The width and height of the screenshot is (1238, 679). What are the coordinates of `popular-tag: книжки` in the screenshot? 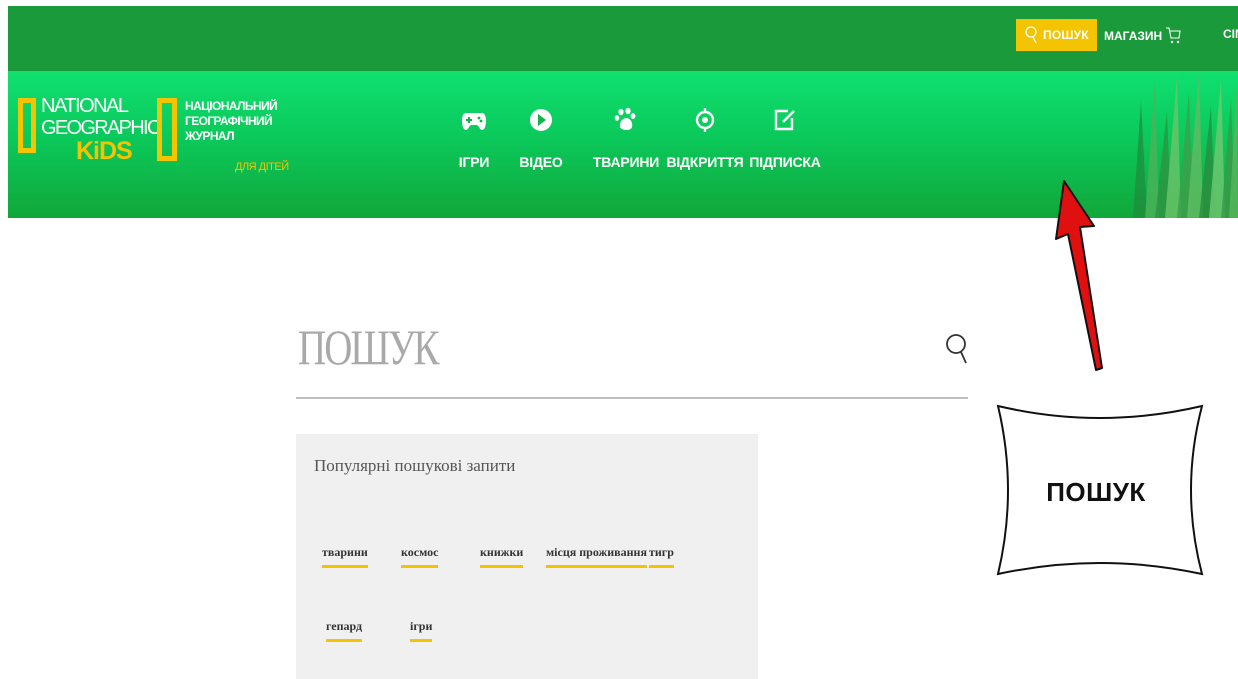 It's located at (502, 556).